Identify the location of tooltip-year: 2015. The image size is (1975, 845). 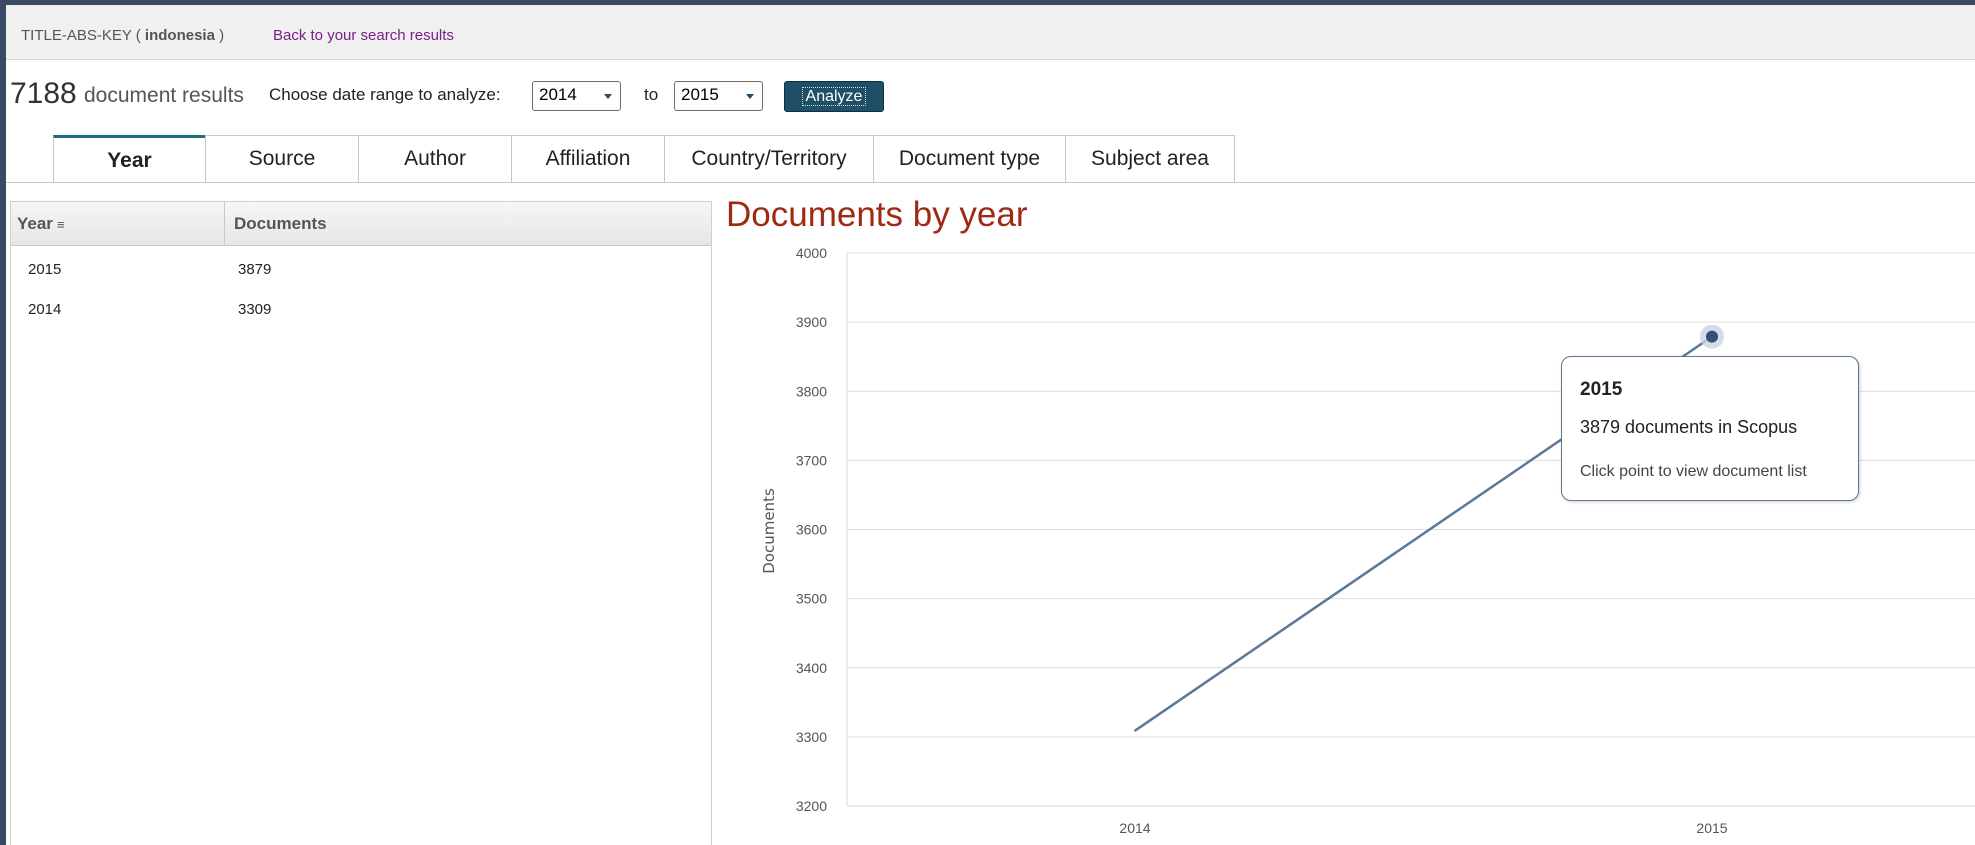
(1601, 389).